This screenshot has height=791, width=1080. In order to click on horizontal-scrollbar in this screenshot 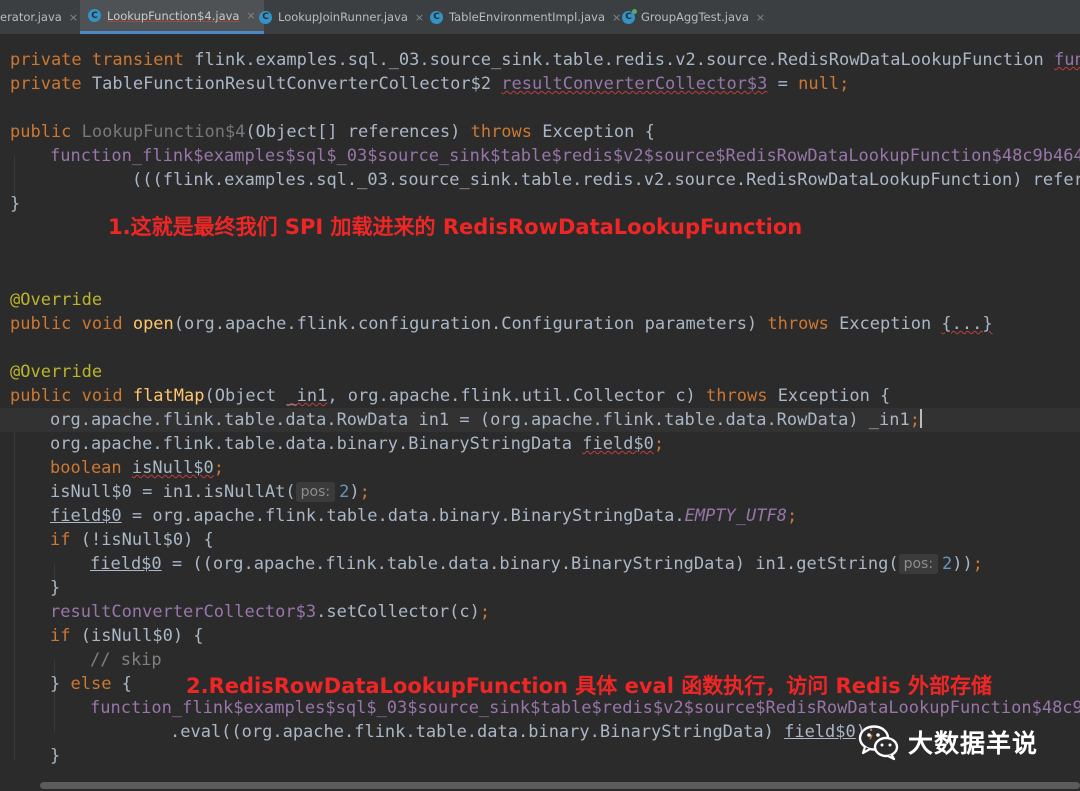, I will do `click(540, 785)`.